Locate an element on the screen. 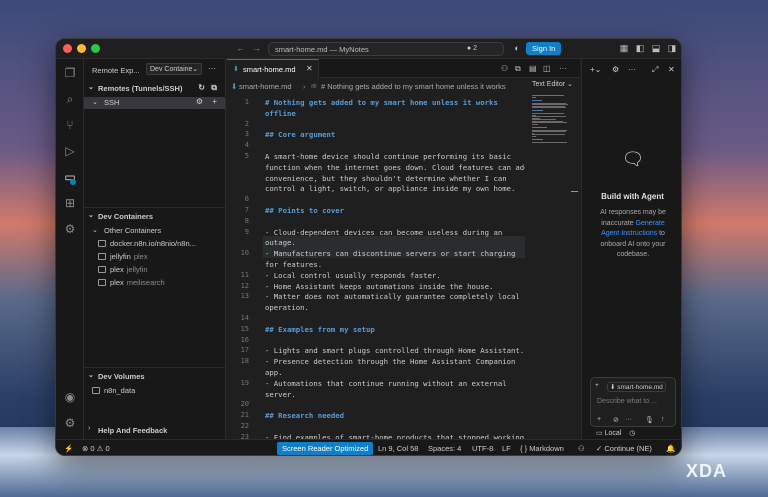  session-target: ▭ Local ◷ is located at coordinates (615, 433).